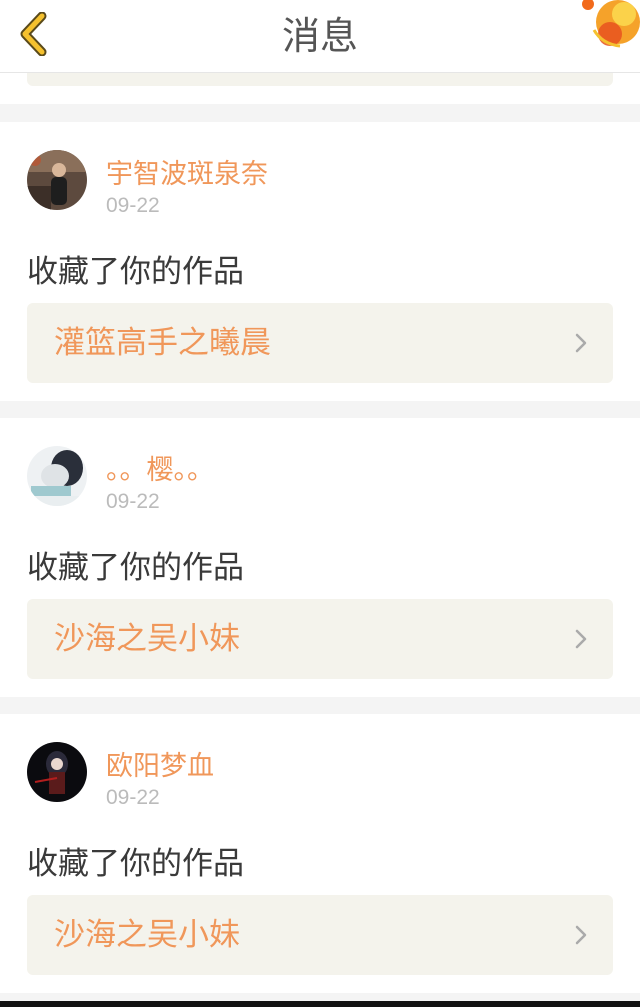 This screenshot has width=640, height=1007. Describe the element at coordinates (320, 1004) in the screenshot. I see `bottom-edge` at that location.